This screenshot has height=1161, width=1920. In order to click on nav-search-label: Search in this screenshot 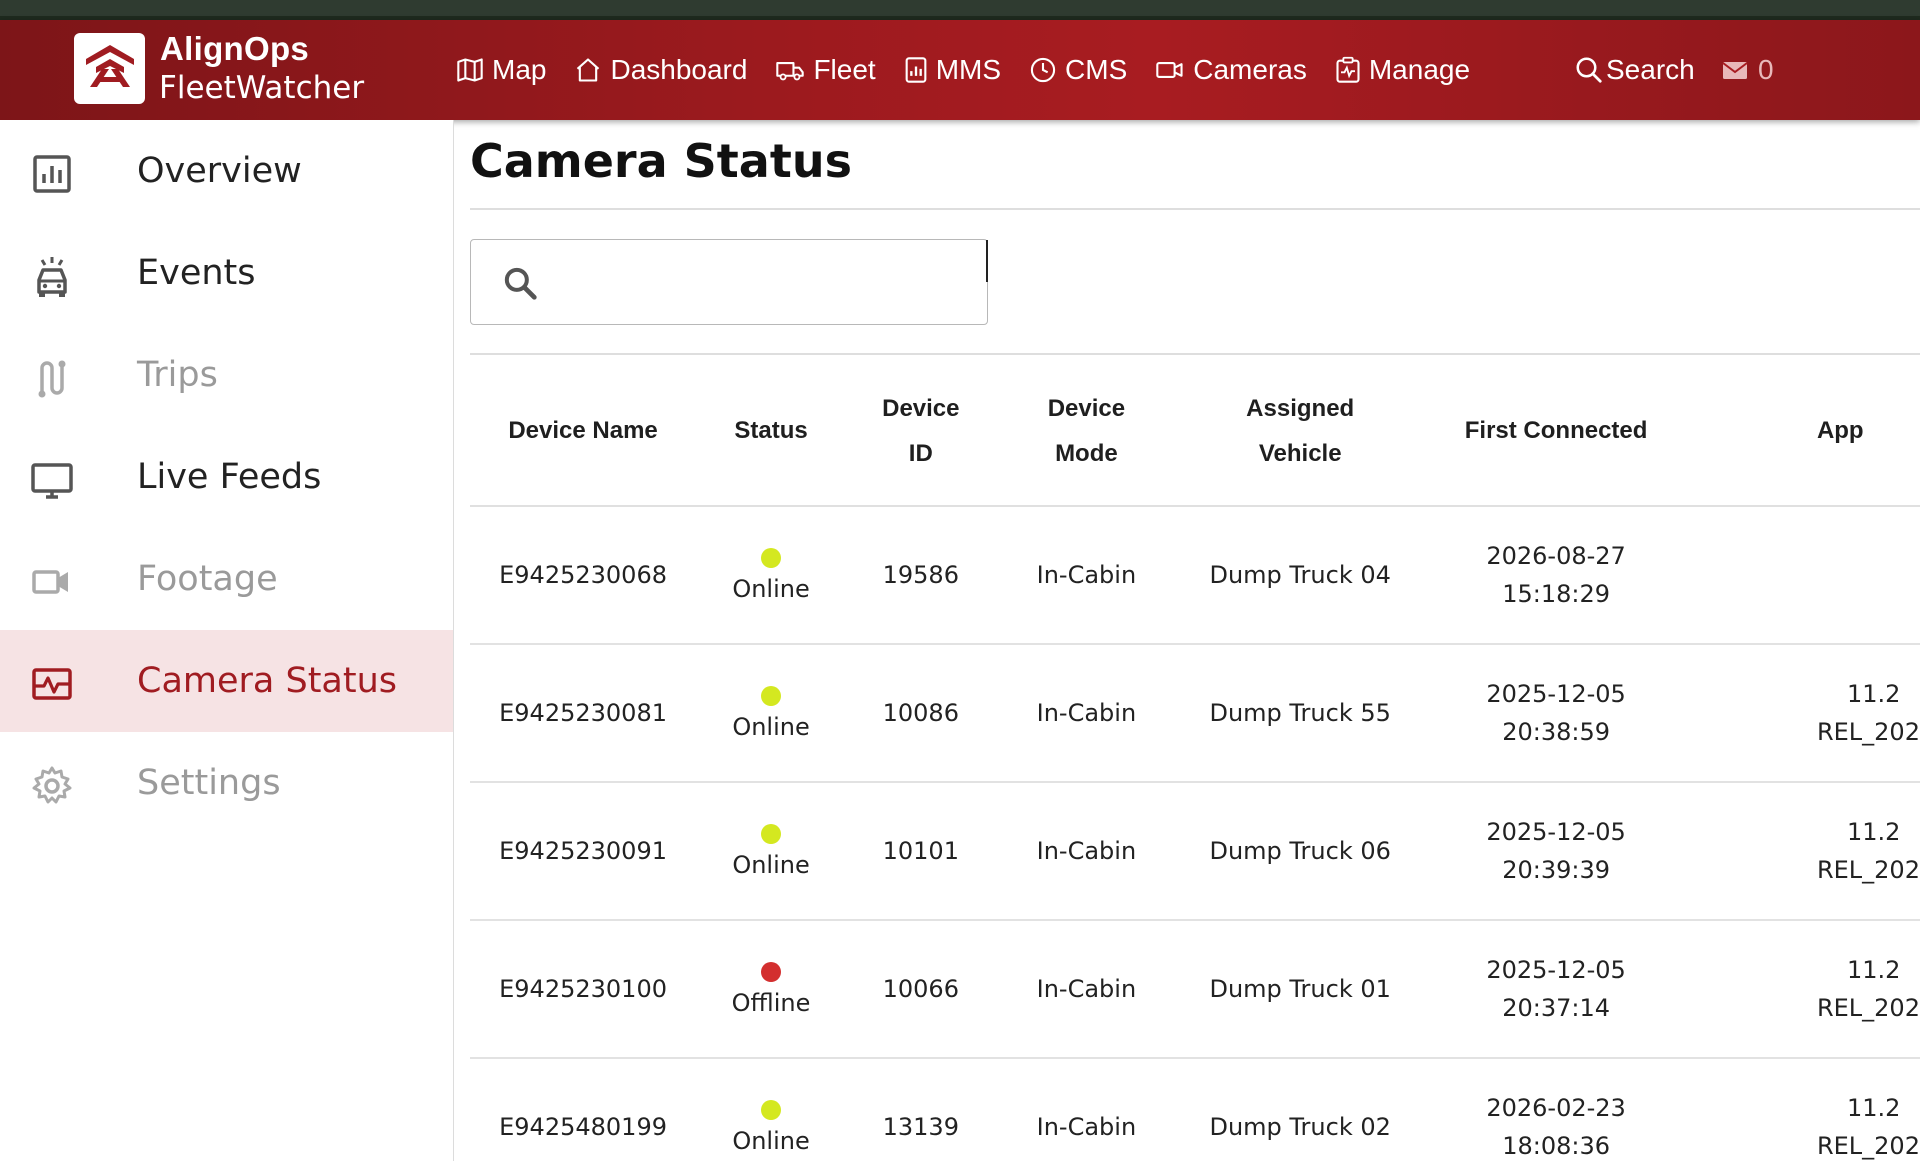, I will do `click(1650, 69)`.